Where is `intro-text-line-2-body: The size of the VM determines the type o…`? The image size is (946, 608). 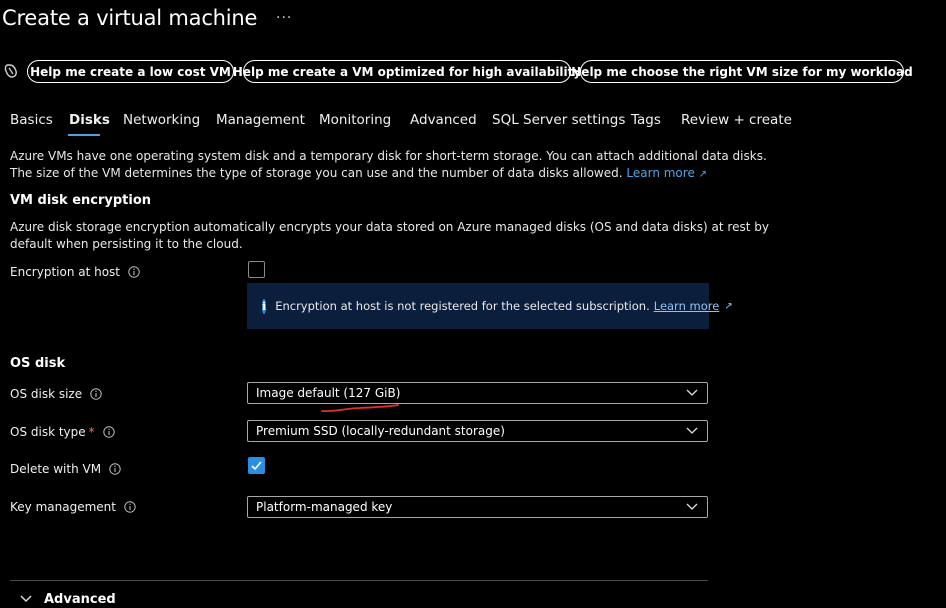
intro-text-line-2-body: The size of the VM determines the type o… is located at coordinates (316, 173).